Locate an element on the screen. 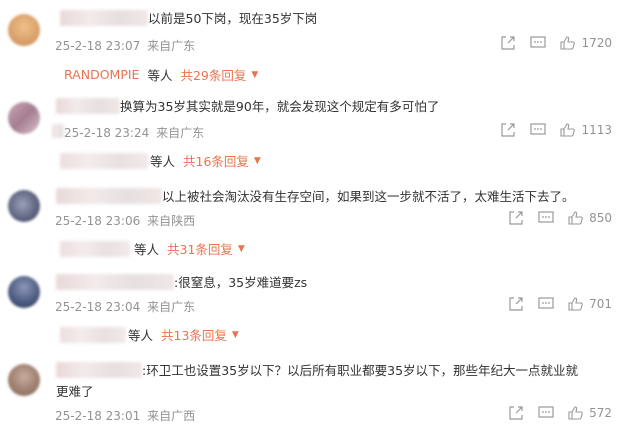  comment-actions: 850 is located at coordinates (553, 218).